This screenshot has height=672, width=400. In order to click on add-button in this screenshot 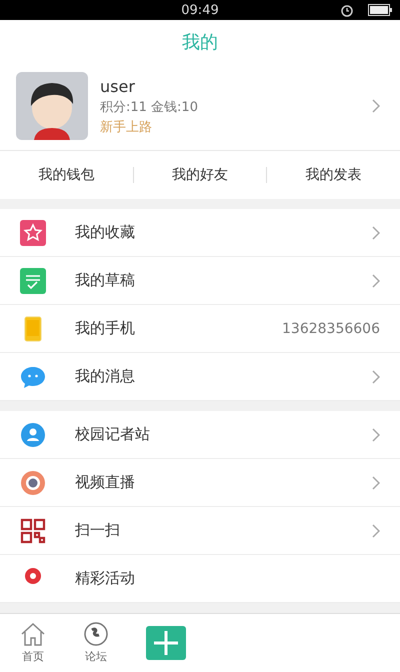, I will do `click(166, 643)`.